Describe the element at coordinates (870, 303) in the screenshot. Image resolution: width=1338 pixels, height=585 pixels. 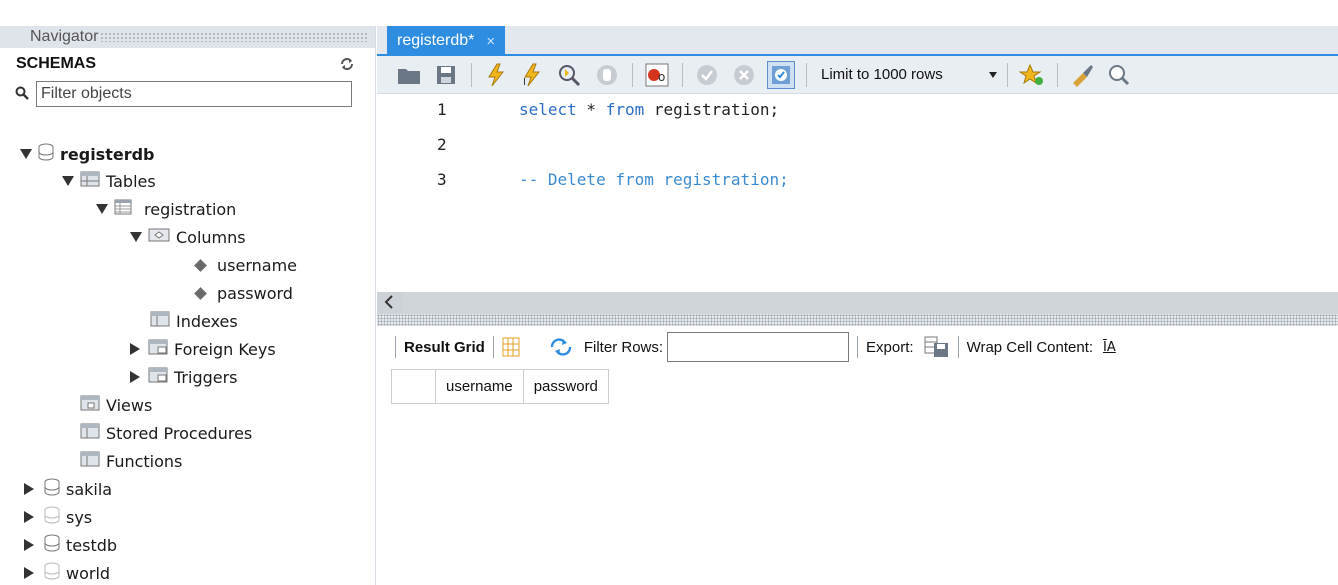
I see `scrollbar-track` at that location.